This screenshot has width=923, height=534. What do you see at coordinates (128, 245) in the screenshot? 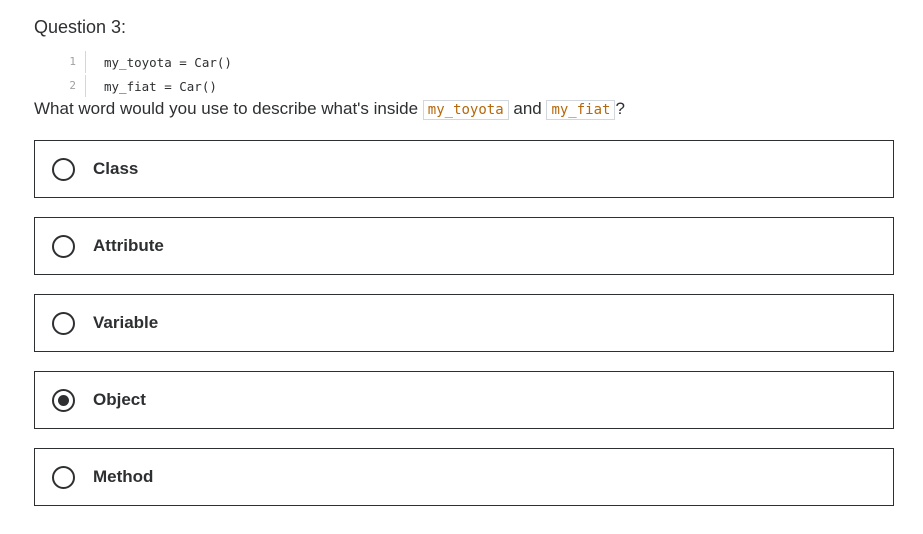
I see `option-label: Attribute` at bounding box center [128, 245].